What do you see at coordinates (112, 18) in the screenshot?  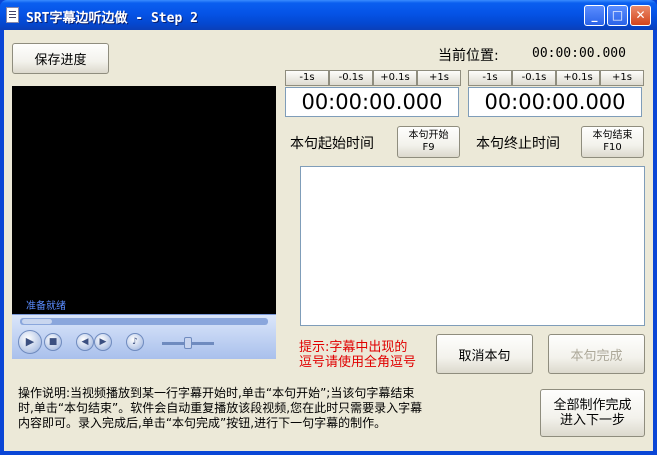 I see `window-title: SRT字幕边听边做 - Step 2` at bounding box center [112, 18].